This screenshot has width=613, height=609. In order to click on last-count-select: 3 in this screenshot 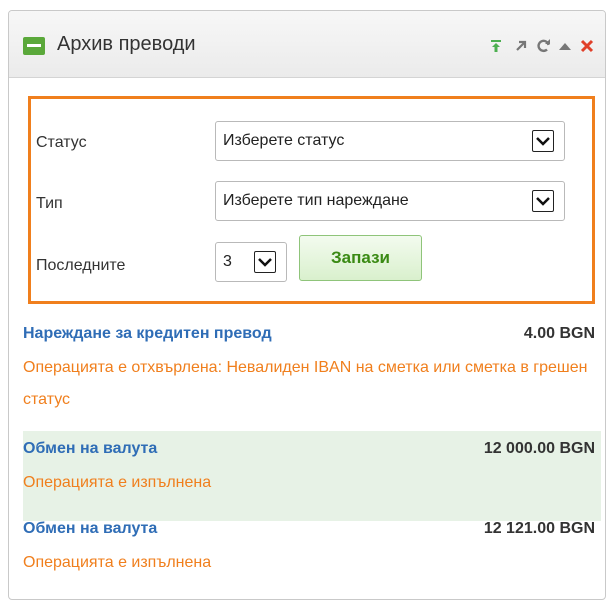, I will do `click(251, 262)`.